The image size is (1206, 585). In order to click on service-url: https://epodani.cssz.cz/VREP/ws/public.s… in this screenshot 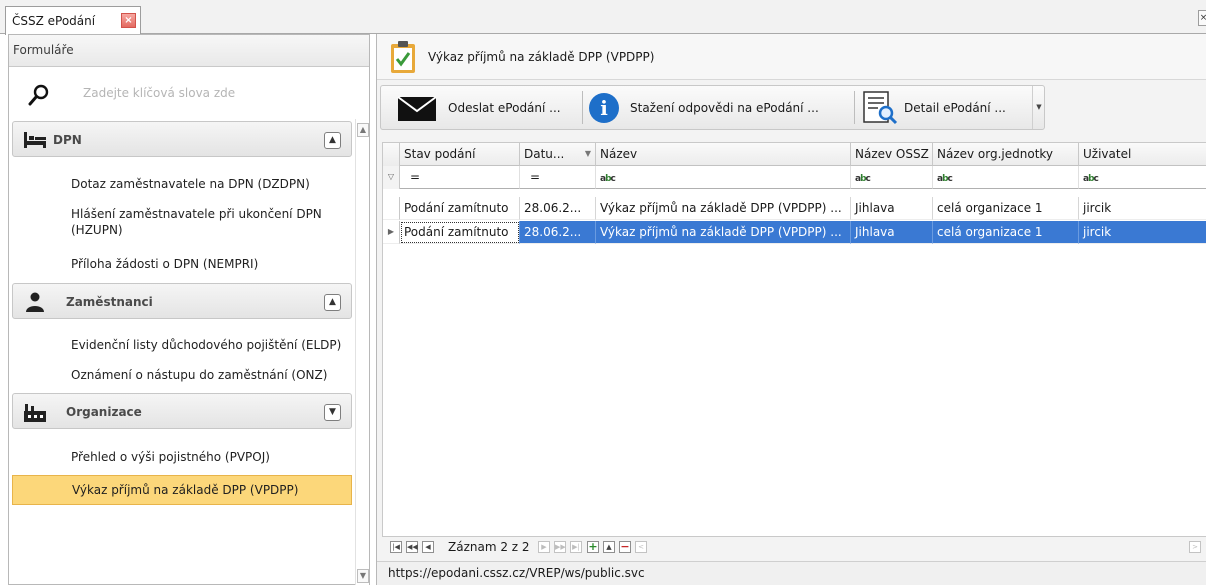, I will do `click(516, 573)`.